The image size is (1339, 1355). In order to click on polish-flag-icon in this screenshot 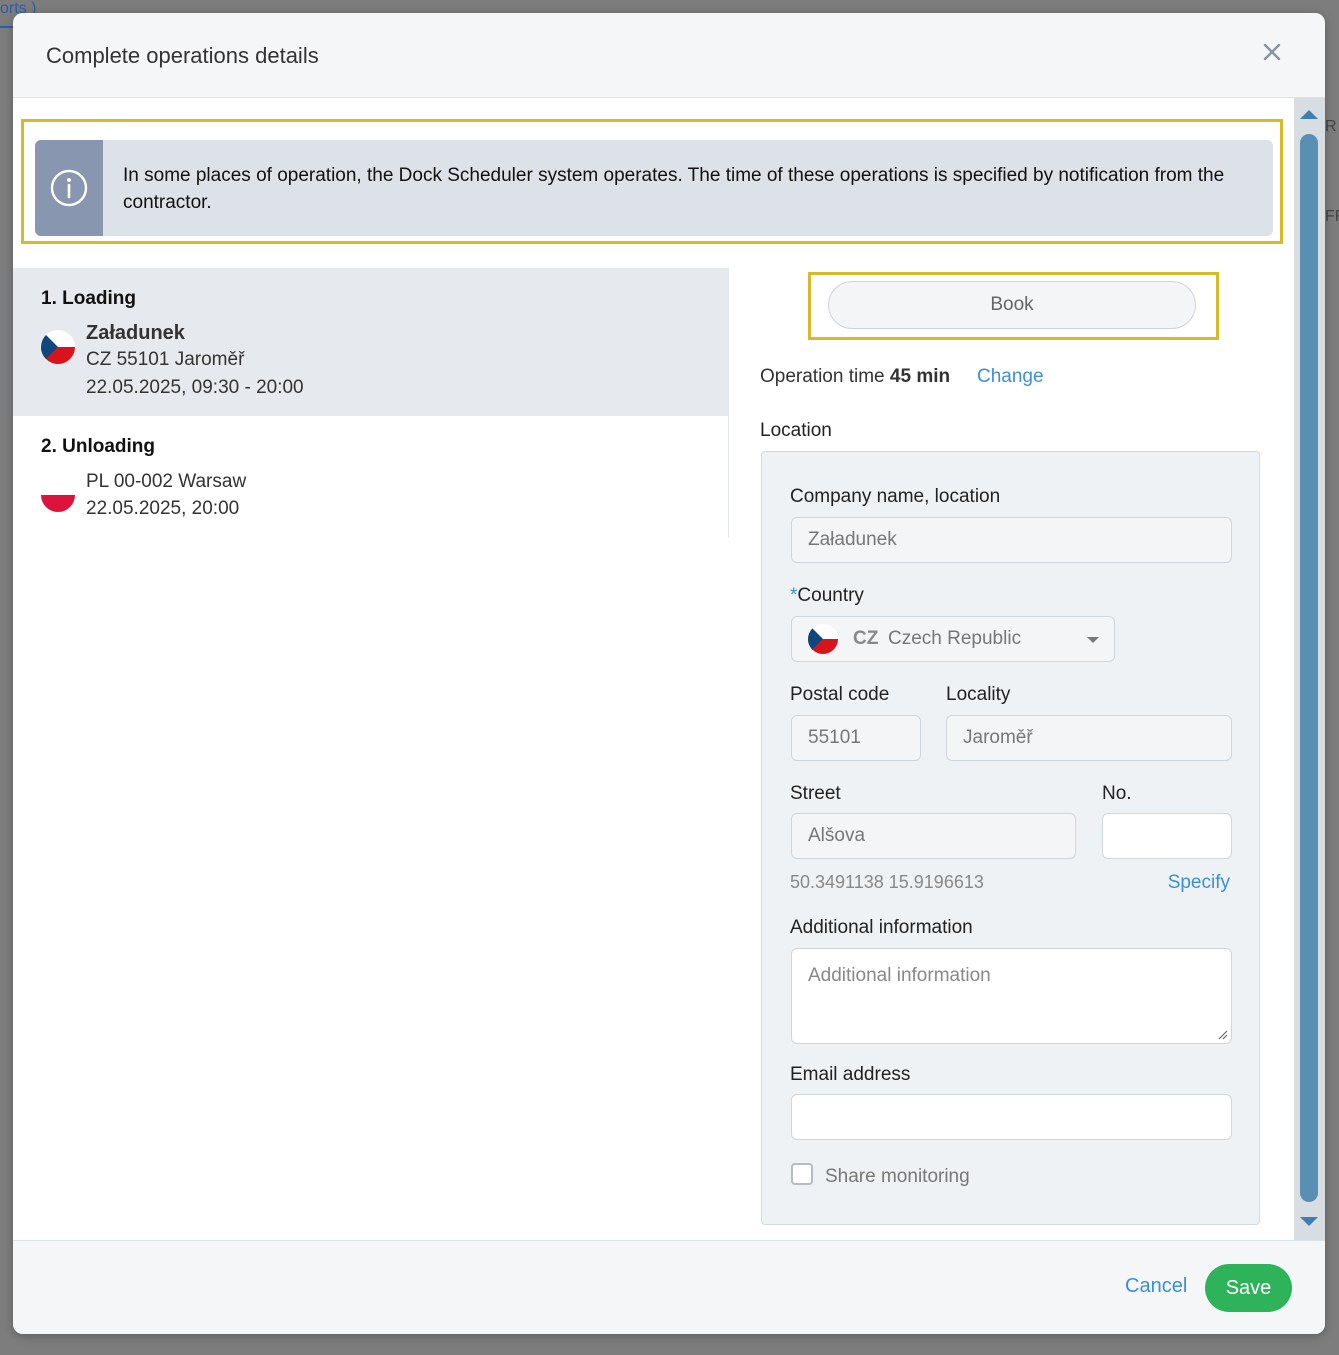, I will do `click(58, 495)`.